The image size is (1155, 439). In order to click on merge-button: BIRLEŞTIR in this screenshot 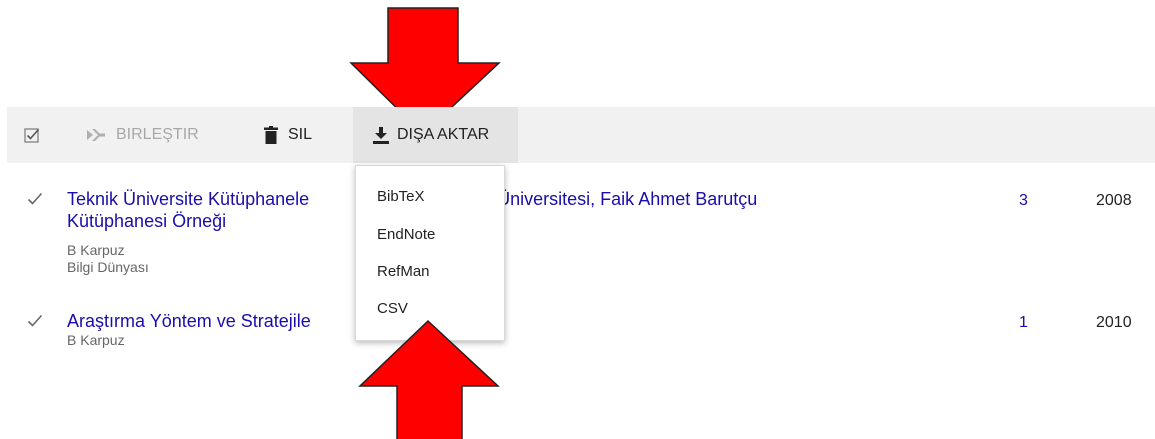, I will do `click(142, 135)`.